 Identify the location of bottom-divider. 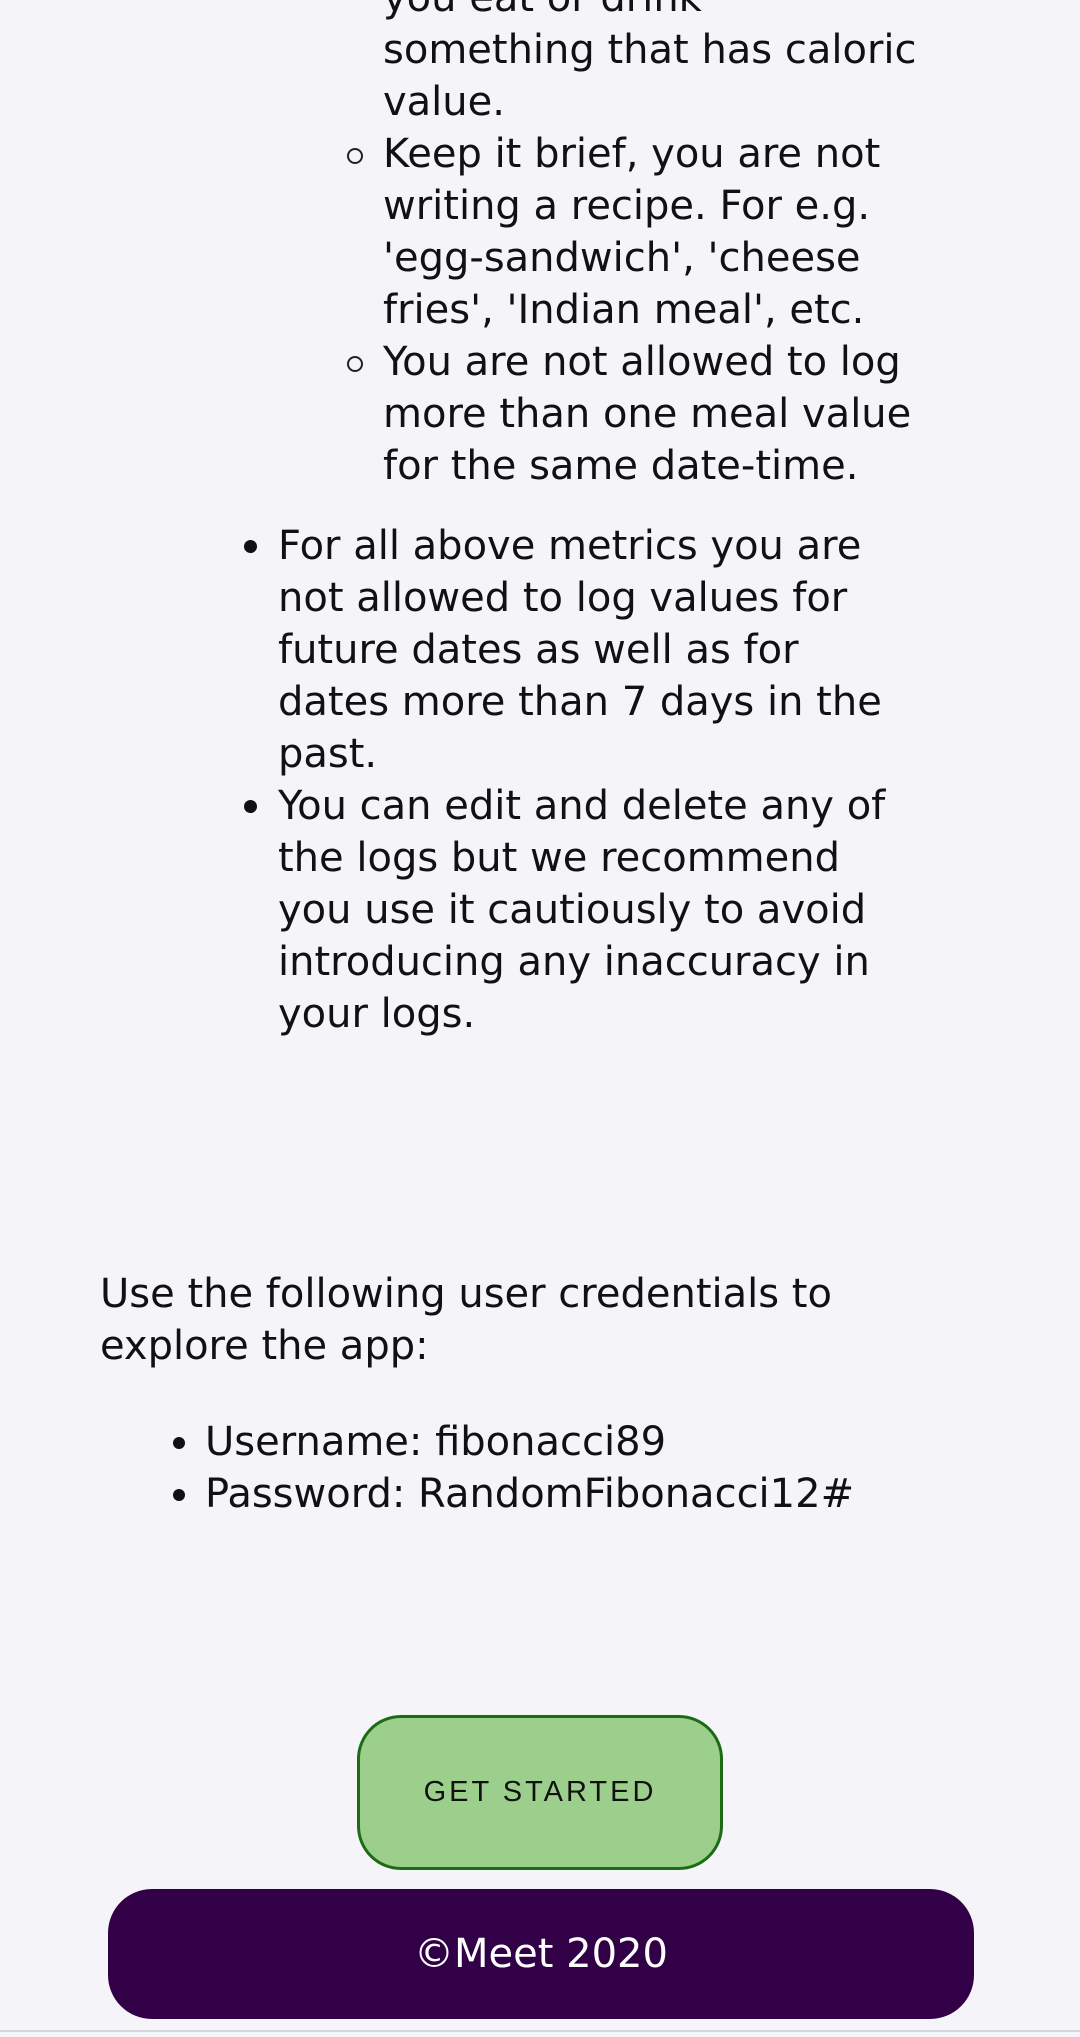
(540, 2031).